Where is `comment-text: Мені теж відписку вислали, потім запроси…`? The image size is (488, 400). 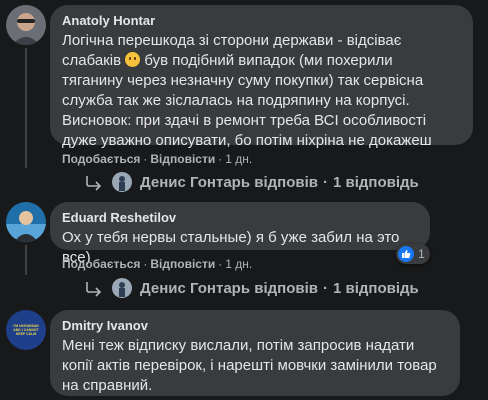 comment-text: Мені теж відписку вислали, потім запроси… is located at coordinates (249, 365).